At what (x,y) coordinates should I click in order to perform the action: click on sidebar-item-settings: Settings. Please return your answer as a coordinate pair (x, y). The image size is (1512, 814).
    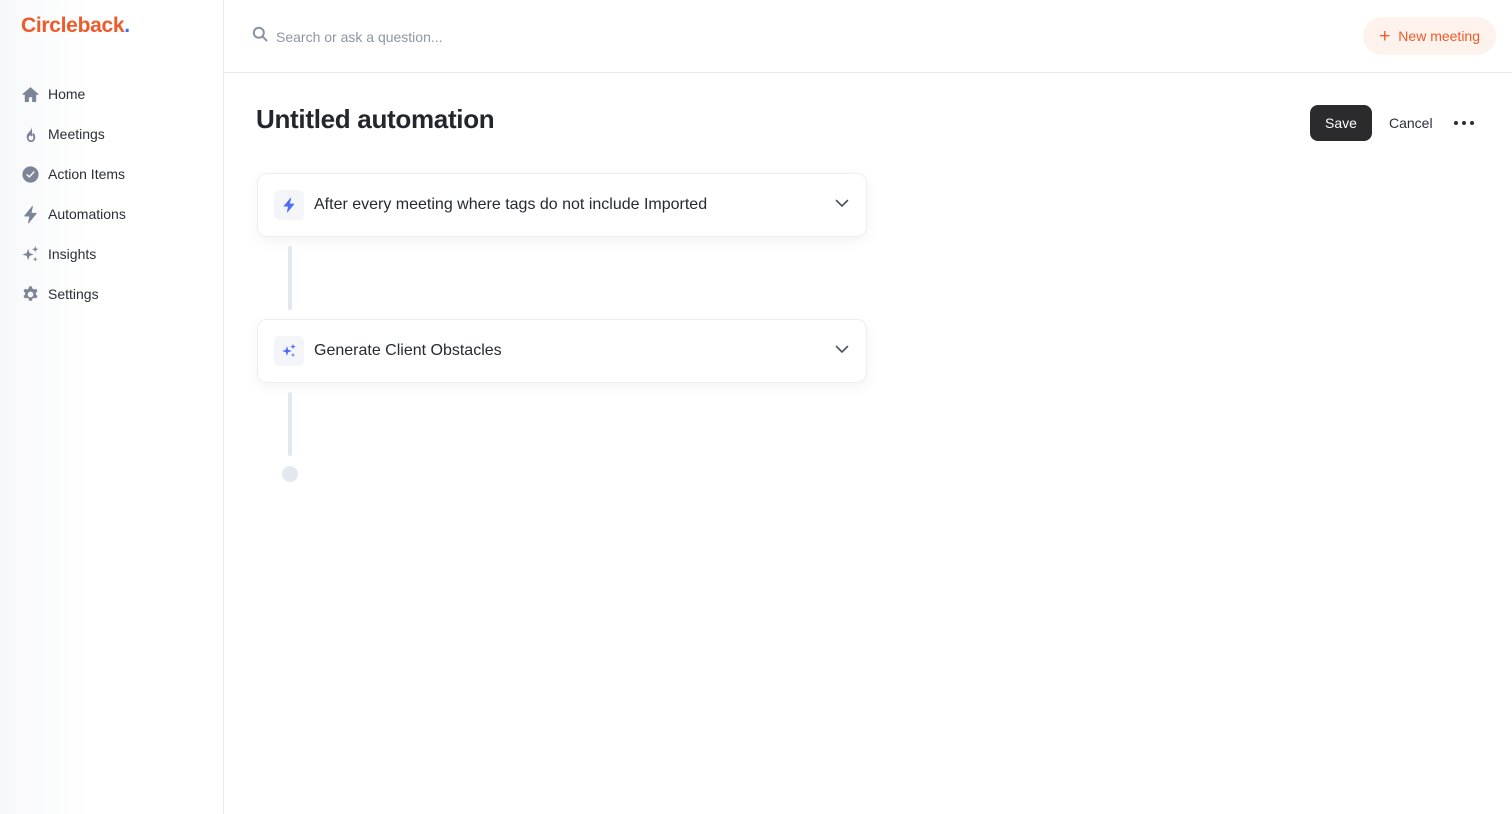
    Looking at the image, I should click on (110, 294).